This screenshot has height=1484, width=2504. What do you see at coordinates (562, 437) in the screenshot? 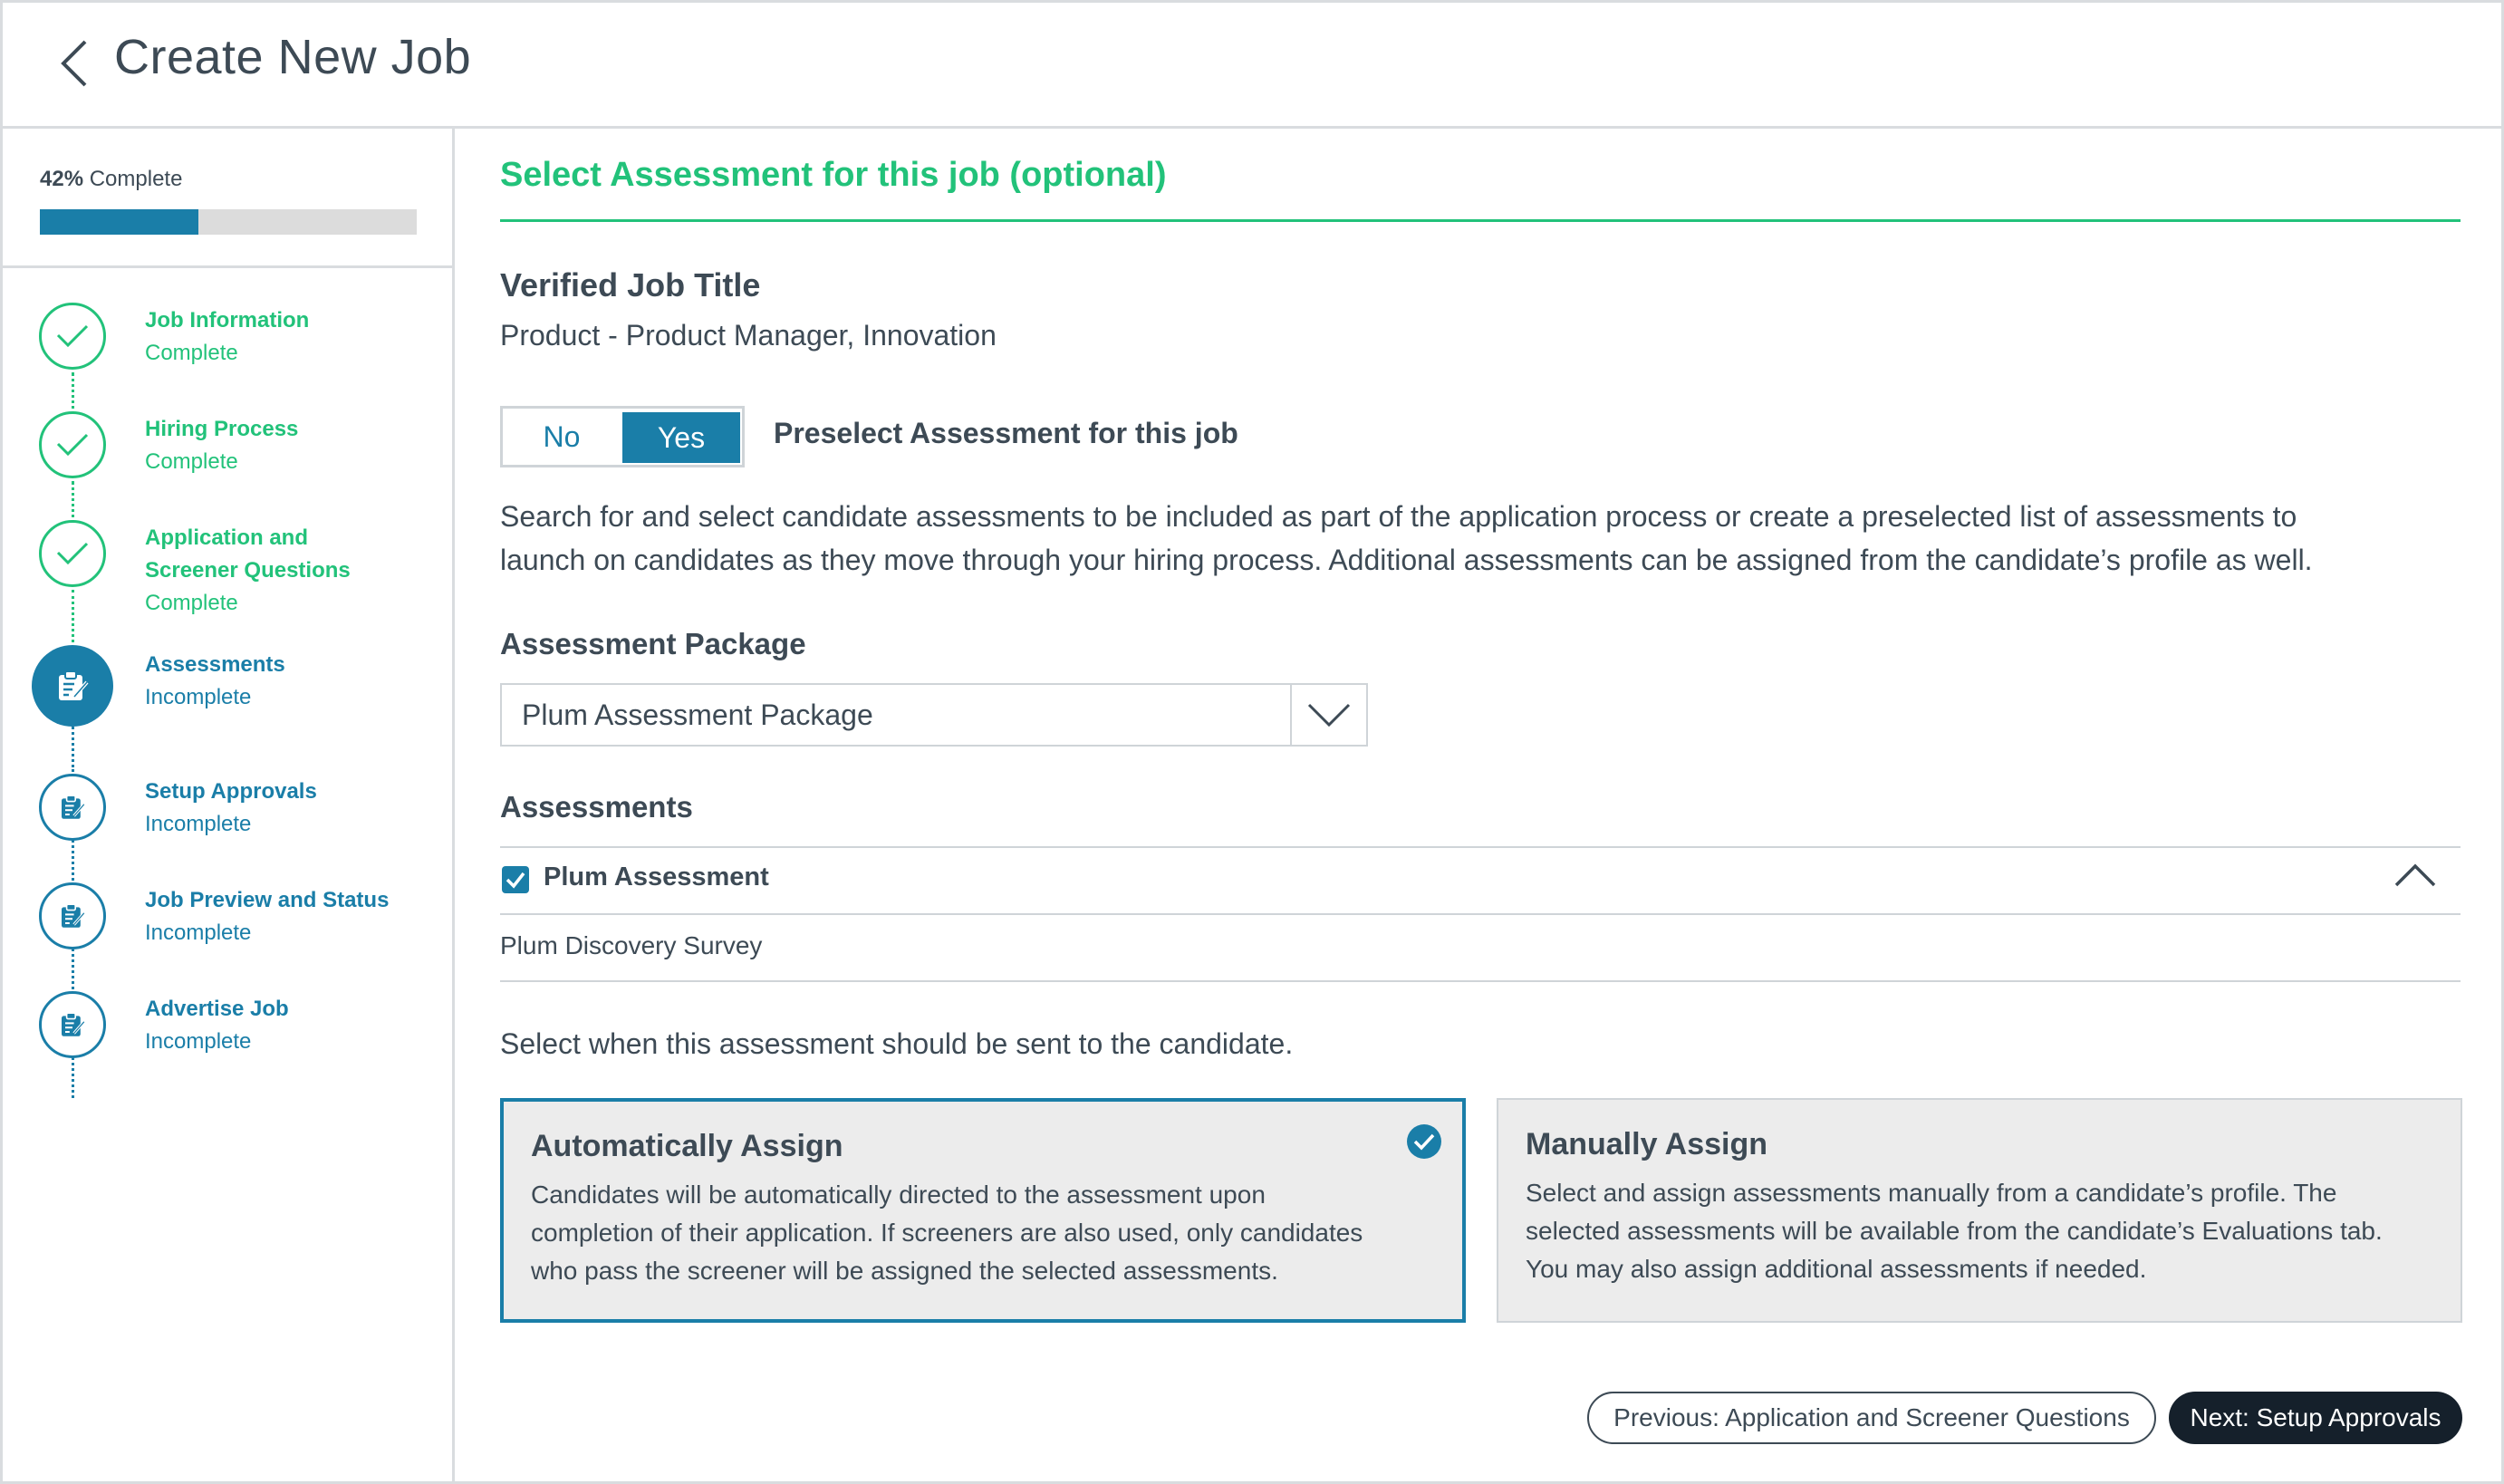
I see `toggle-no-option: No` at bounding box center [562, 437].